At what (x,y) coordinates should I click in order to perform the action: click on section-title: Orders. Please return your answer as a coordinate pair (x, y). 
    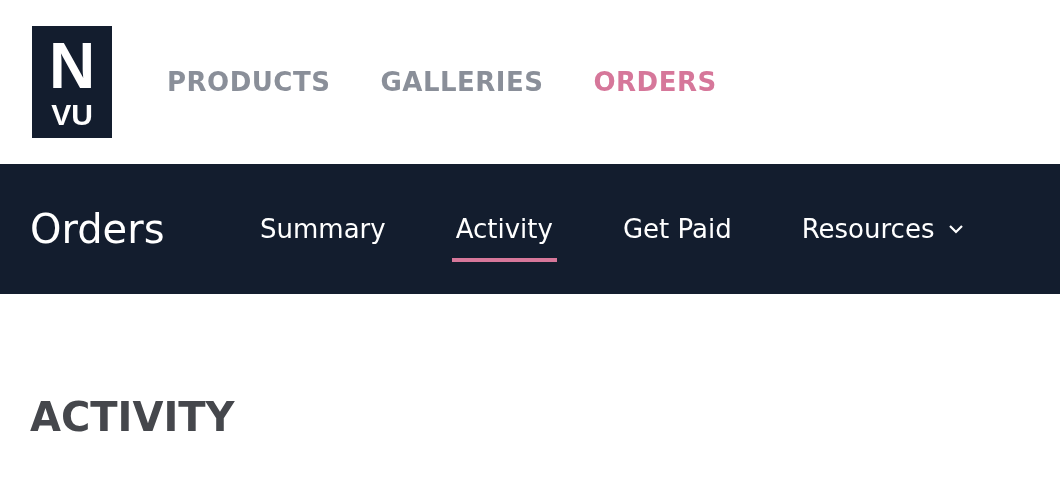
    Looking at the image, I should click on (98, 229).